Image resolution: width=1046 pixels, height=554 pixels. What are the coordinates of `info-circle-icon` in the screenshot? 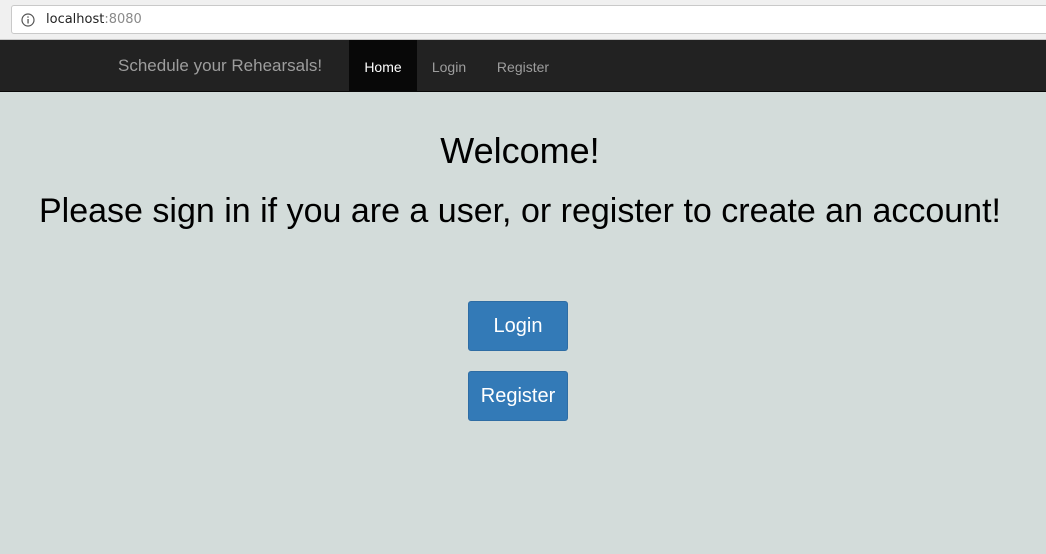 It's located at (28, 19).